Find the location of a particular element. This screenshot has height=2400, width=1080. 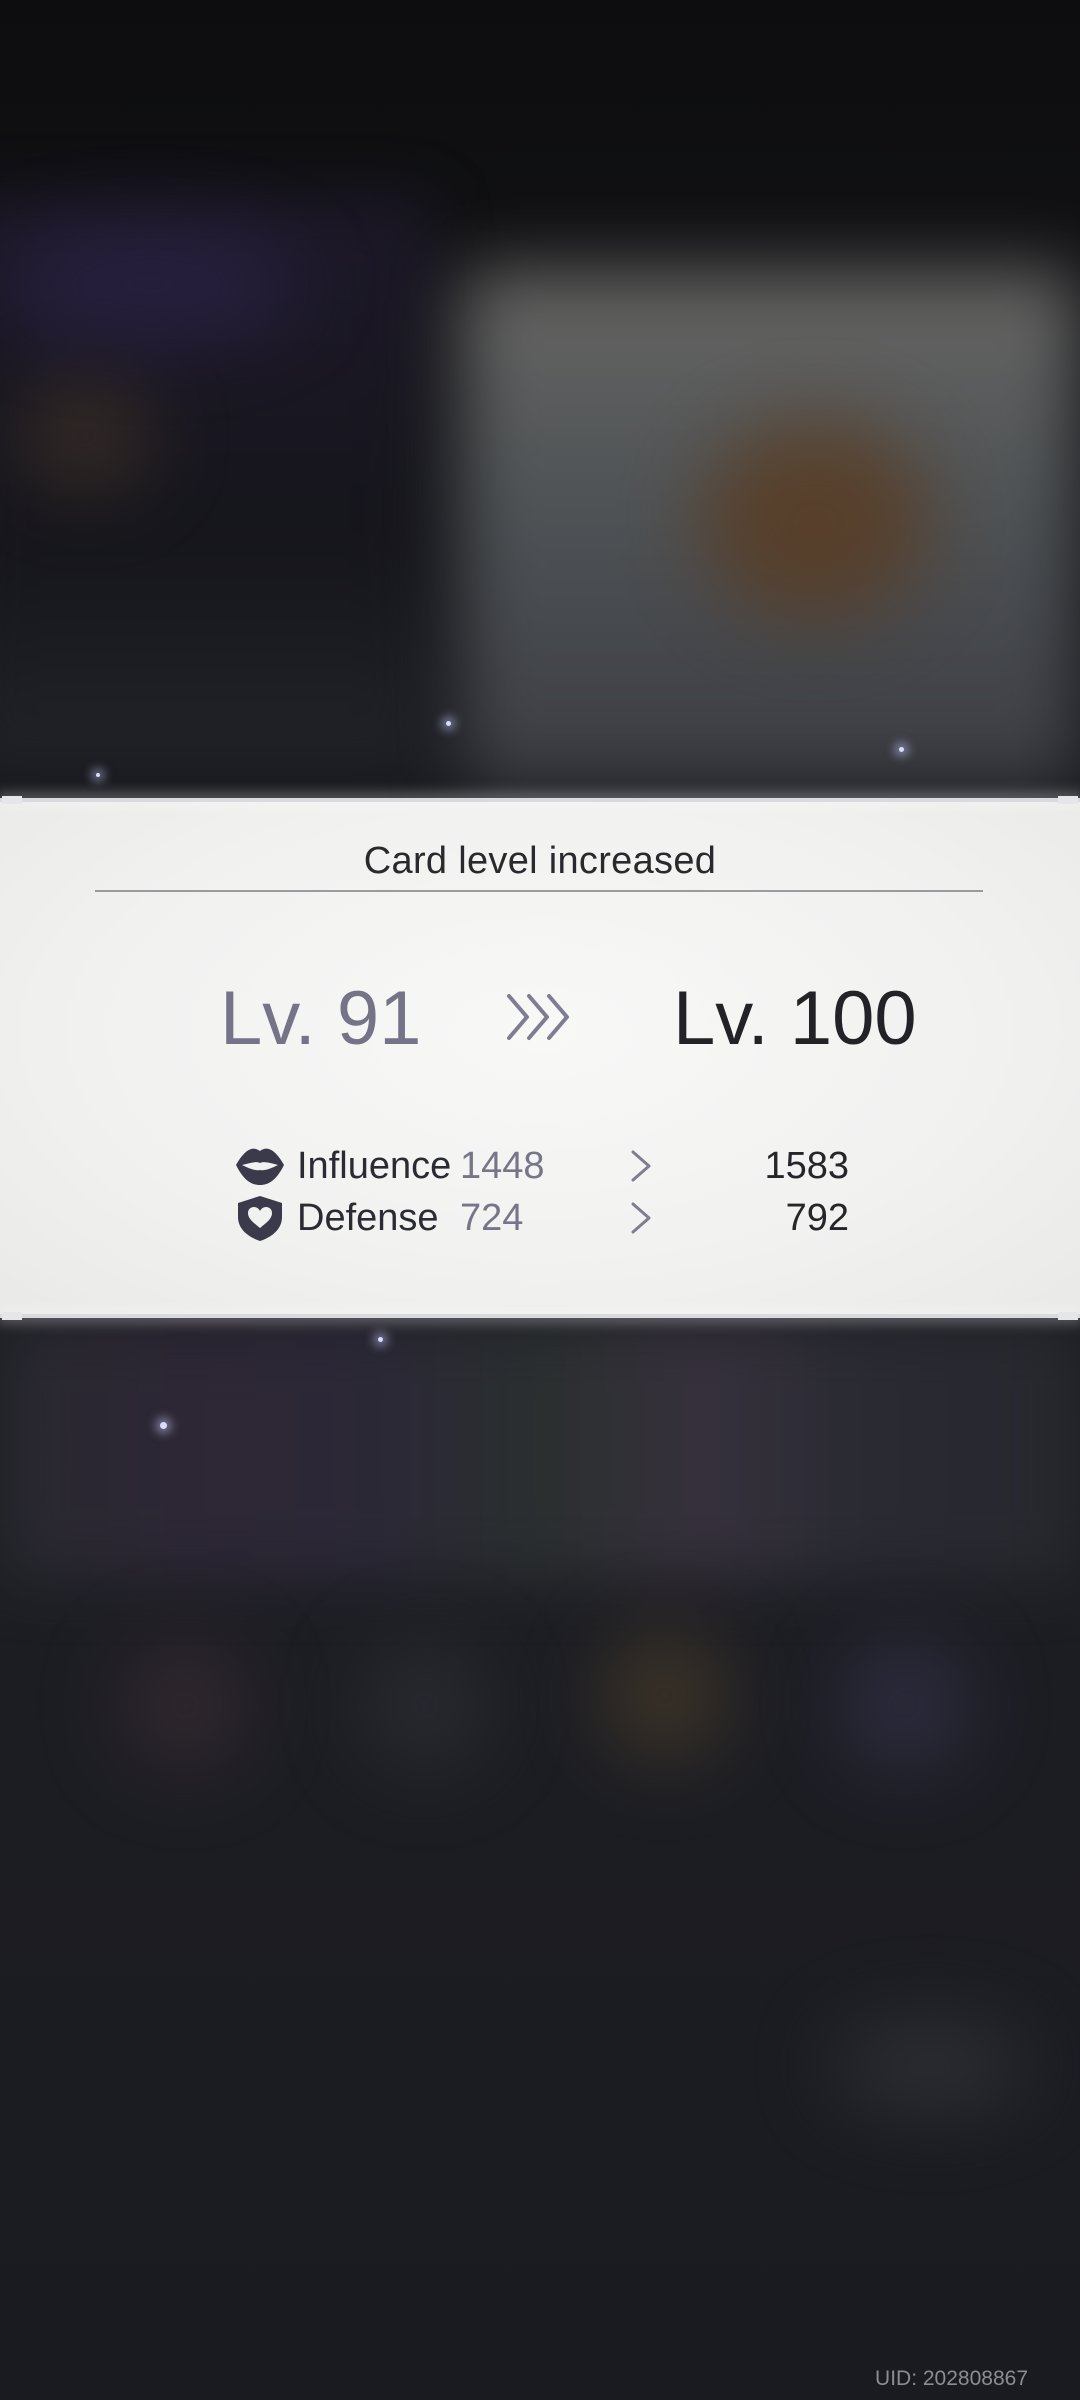

panel-bottom-border is located at coordinates (540, 1316).